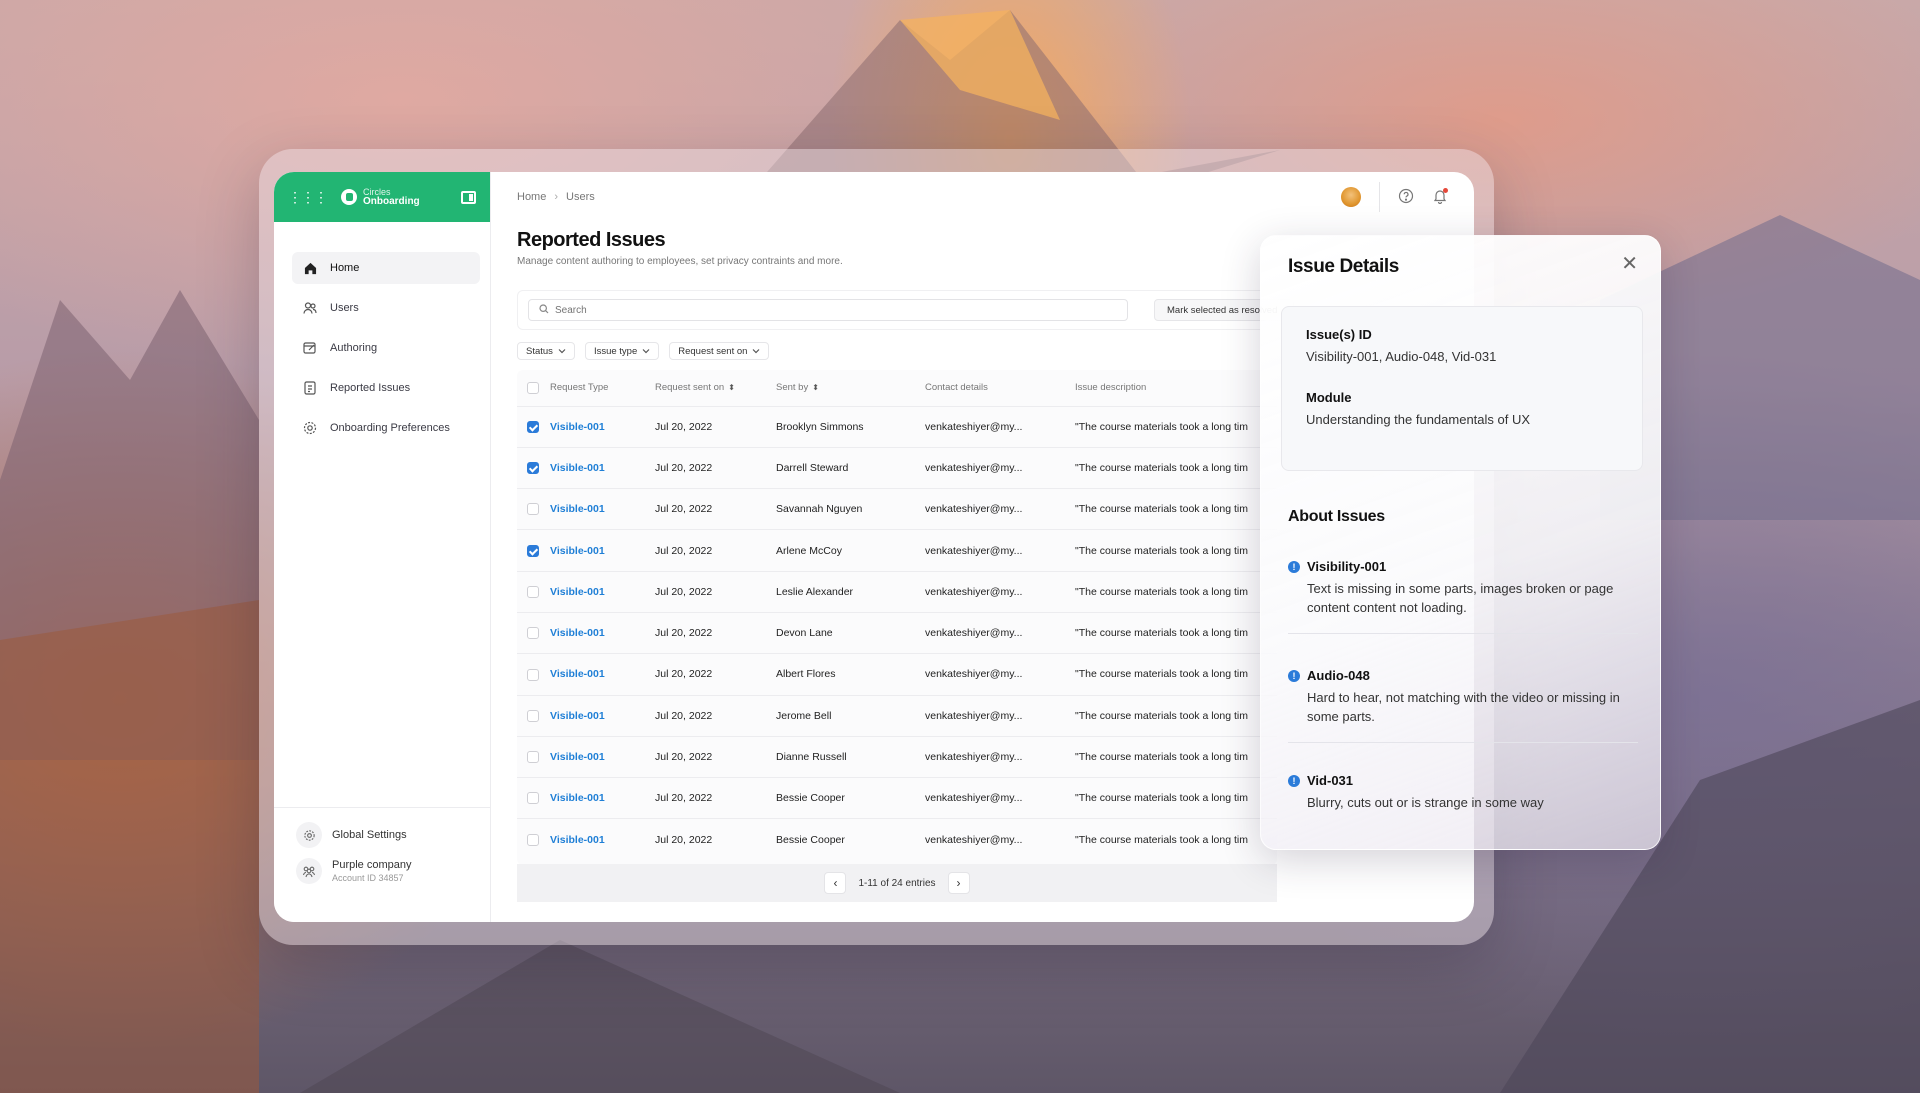 This screenshot has height=1093, width=1920. I want to click on breadcrumb-home: Home, so click(531, 197).